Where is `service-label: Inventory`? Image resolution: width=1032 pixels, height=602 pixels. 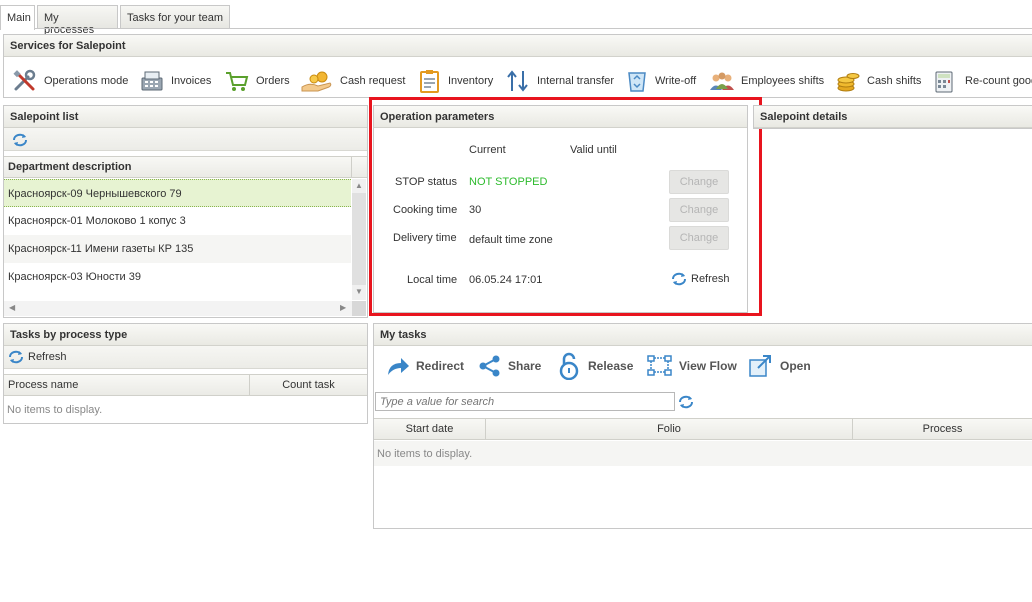
service-label: Inventory is located at coordinates (471, 81).